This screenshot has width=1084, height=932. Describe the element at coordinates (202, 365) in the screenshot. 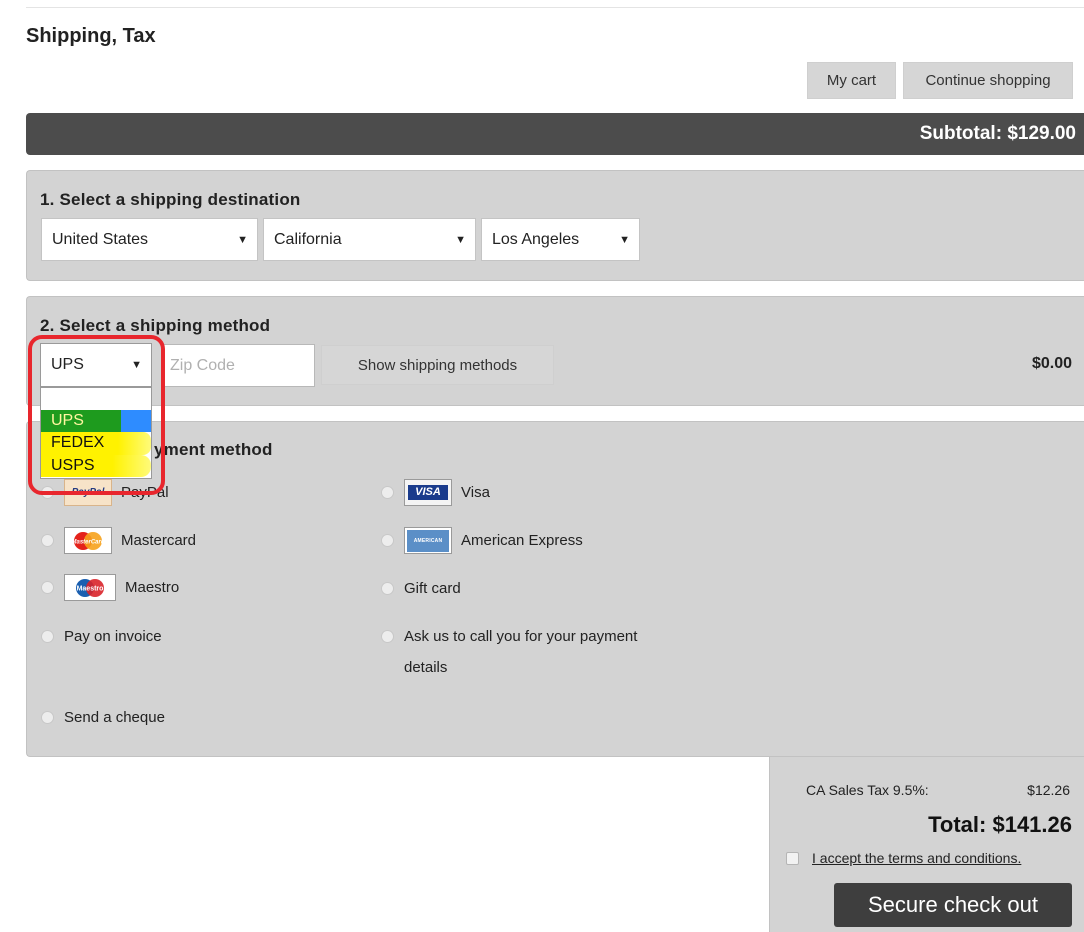

I see `zip-code-placeholder: Zip Code` at that location.